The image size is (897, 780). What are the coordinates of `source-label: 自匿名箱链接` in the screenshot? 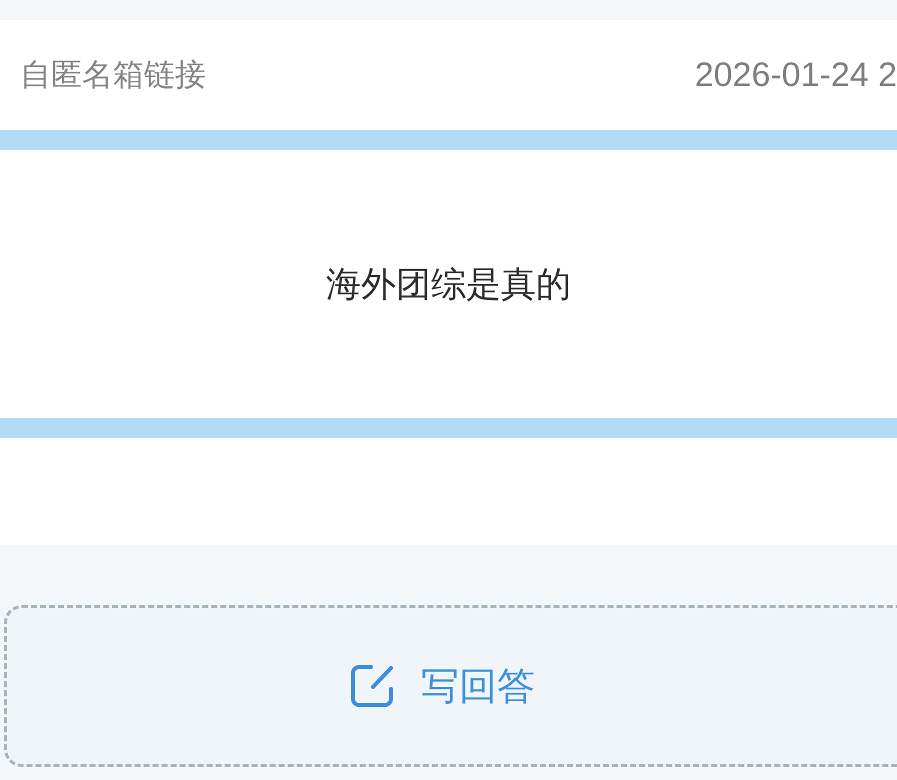 It's located at (113, 75).